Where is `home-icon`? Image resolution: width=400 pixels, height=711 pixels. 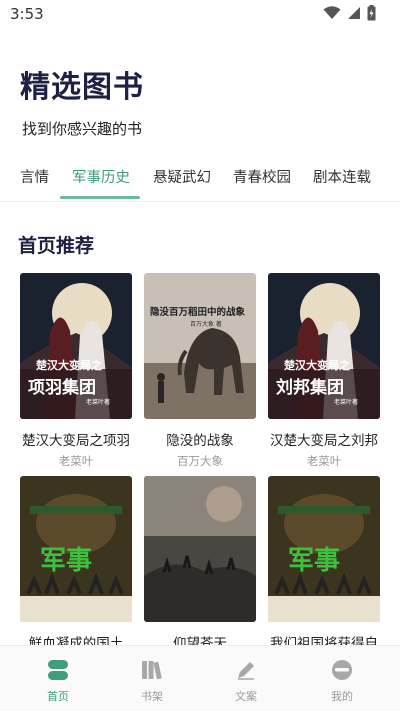
home-icon is located at coordinates (58, 670).